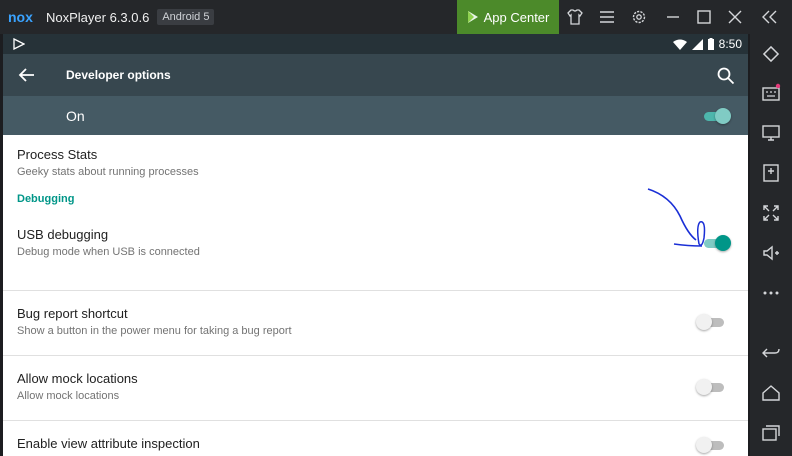  What do you see at coordinates (375, 115) in the screenshot?
I see `master-switch-bar: On` at bounding box center [375, 115].